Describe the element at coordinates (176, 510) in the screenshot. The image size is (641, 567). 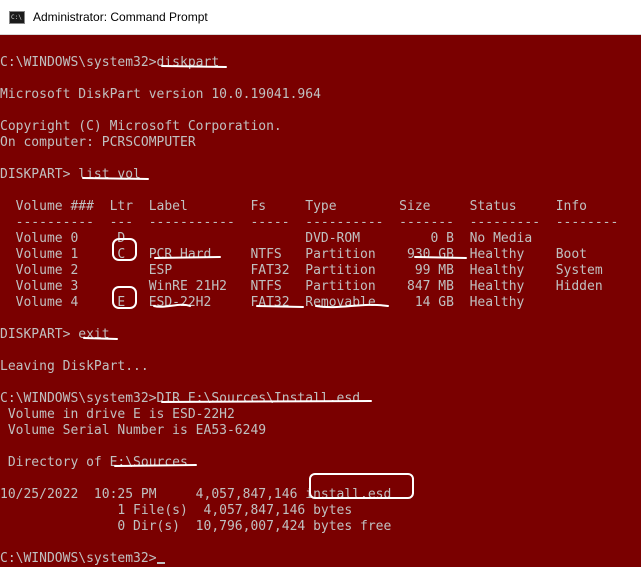
I see `console-line-text: 1 File(s) 4,057,847,146 bytes` at that location.